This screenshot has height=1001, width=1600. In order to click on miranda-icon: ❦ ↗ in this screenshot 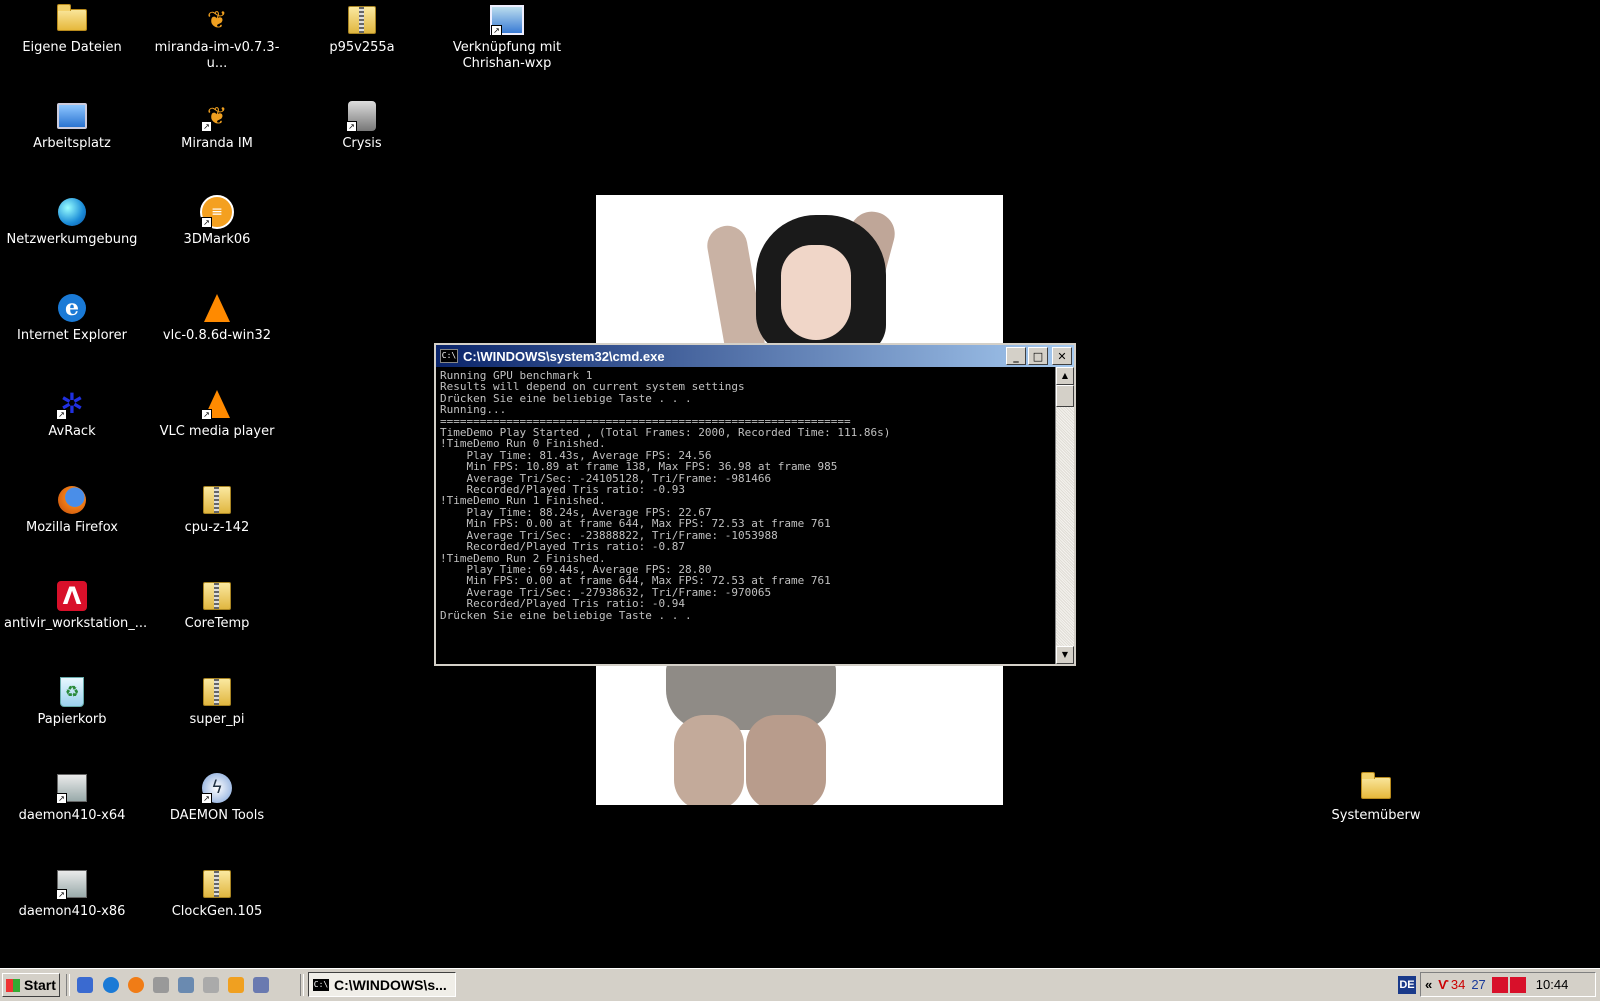, I will do `click(217, 116)`.